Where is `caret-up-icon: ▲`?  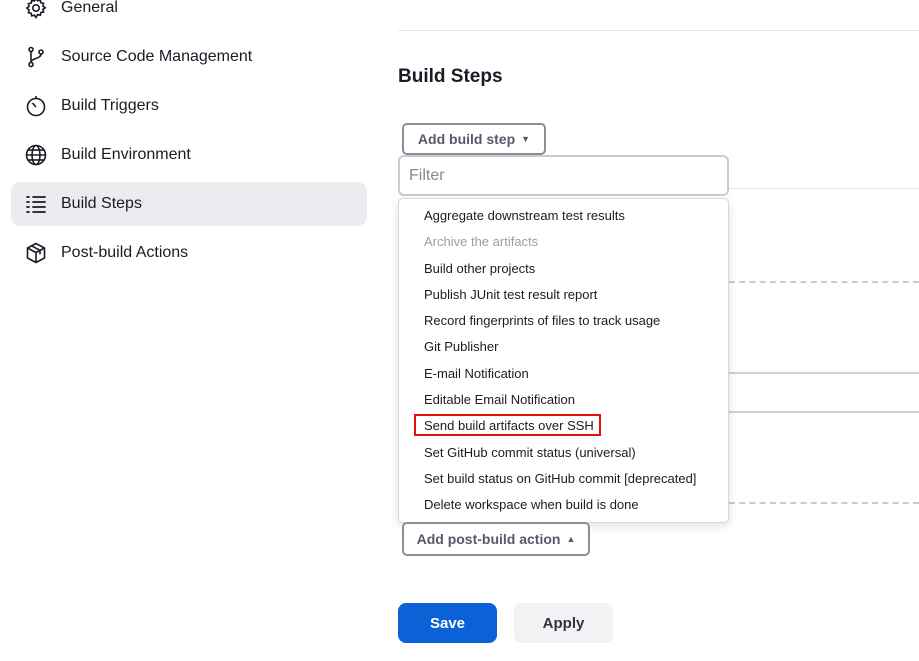
caret-up-icon: ▲ is located at coordinates (571, 539).